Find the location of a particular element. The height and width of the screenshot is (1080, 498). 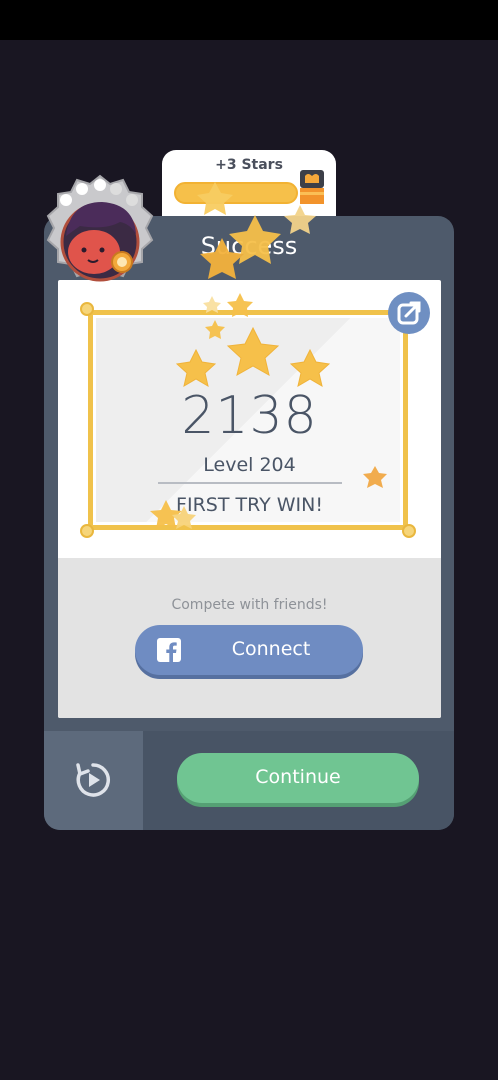

replay-button is located at coordinates (93, 780).